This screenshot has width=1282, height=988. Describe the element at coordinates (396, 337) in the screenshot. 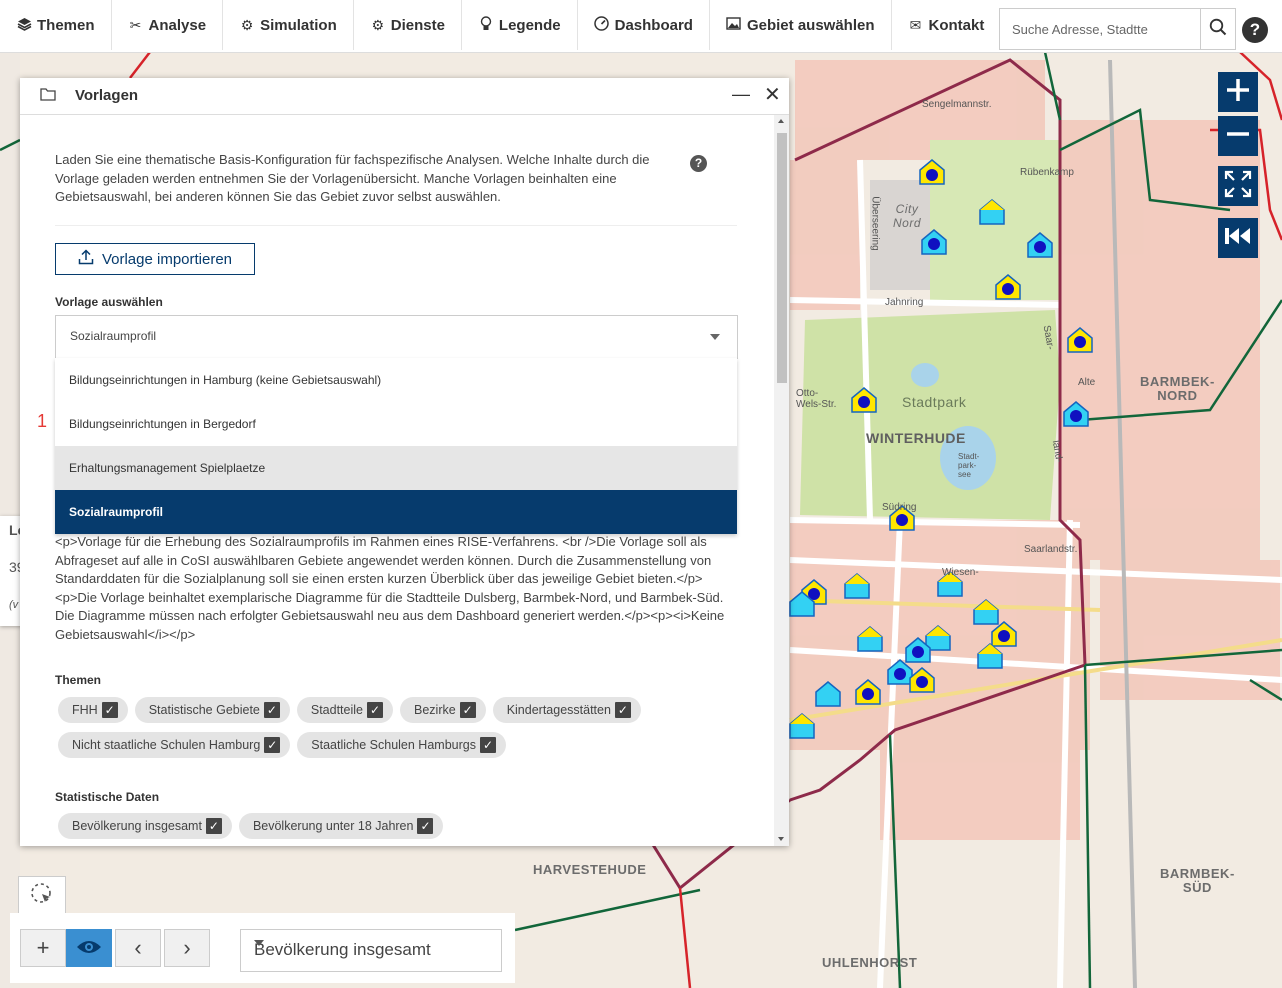

I see `template-select: Sozialraumprofil` at that location.